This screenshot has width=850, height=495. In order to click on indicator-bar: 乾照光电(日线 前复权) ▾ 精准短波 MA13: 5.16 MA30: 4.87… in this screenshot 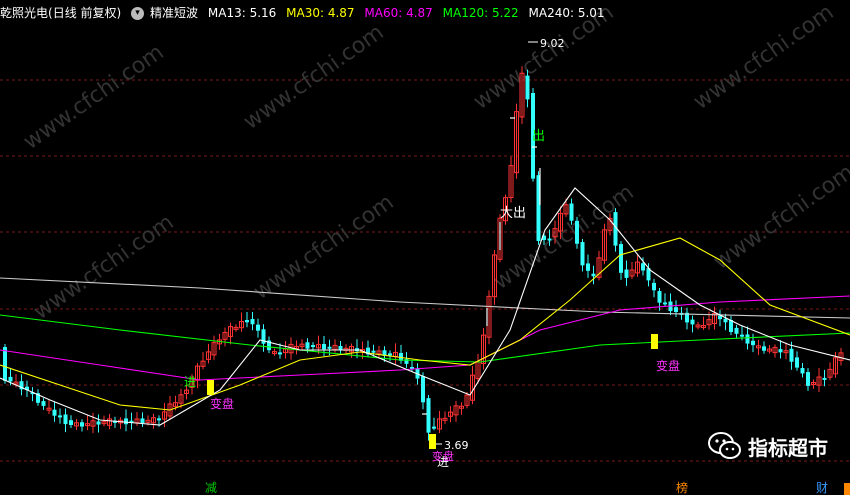, I will do `click(305, 13)`.